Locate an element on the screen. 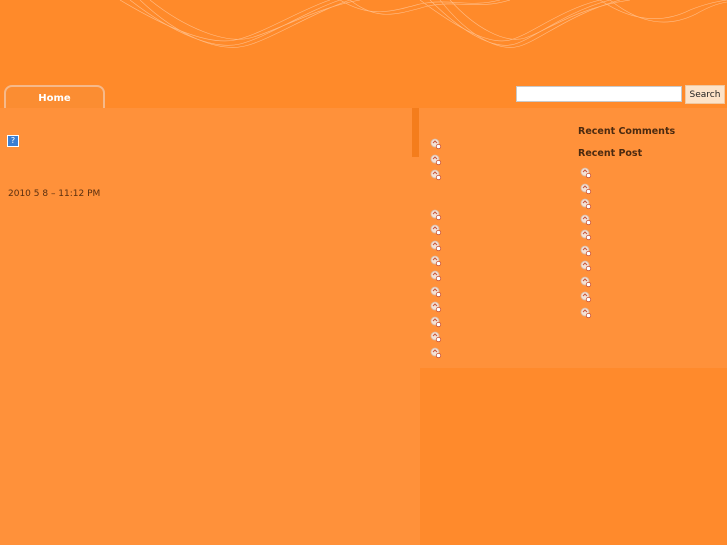 This screenshot has width=727, height=545. broken-image-icon: ? is located at coordinates (13, 141).